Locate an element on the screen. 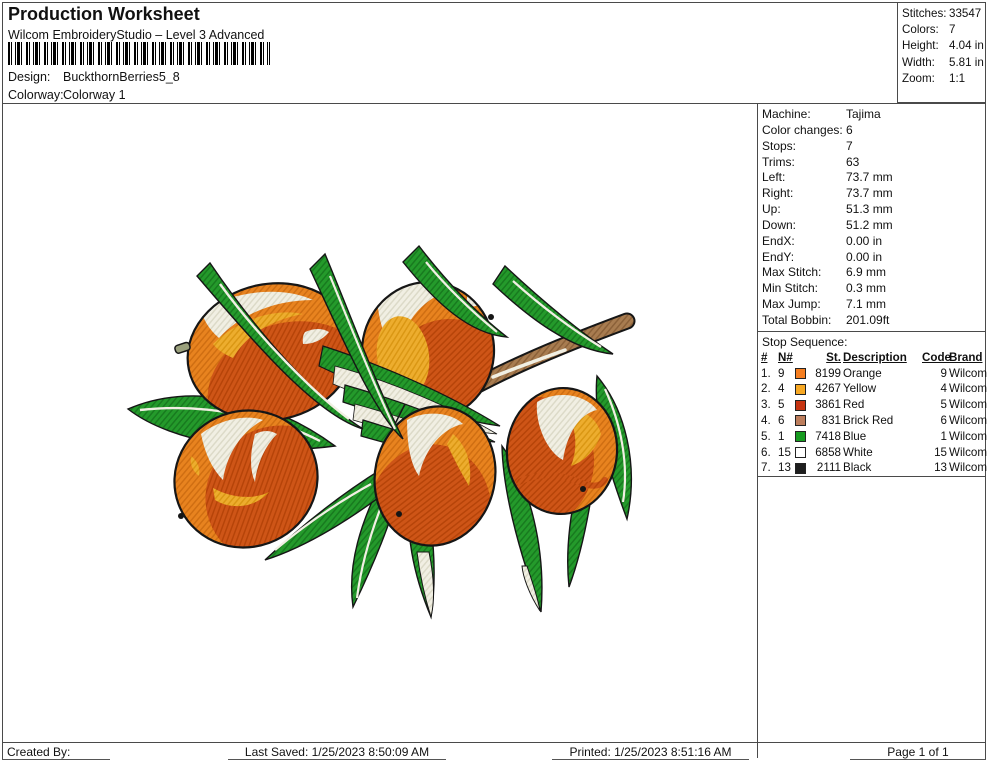 Image resolution: width=990 pixels, height=762 pixels. summary-value: 4.04 in is located at coordinates (966, 46).